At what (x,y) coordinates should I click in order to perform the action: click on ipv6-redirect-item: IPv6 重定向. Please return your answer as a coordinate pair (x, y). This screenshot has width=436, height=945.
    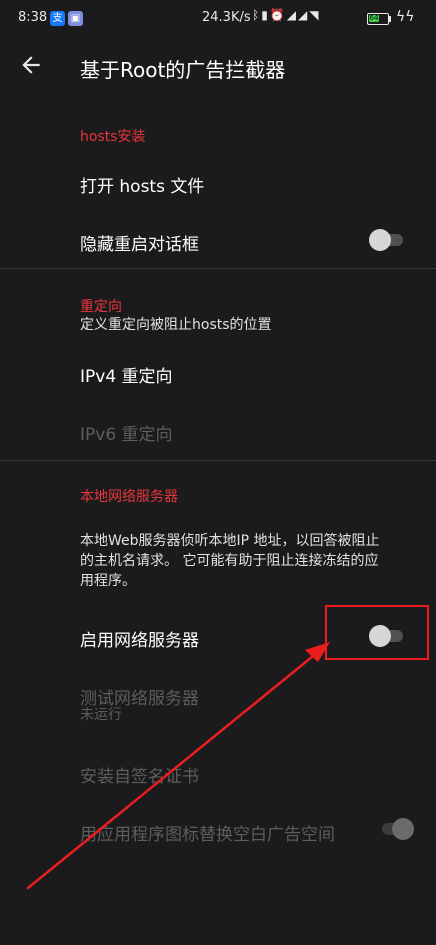
    Looking at the image, I should click on (126, 435).